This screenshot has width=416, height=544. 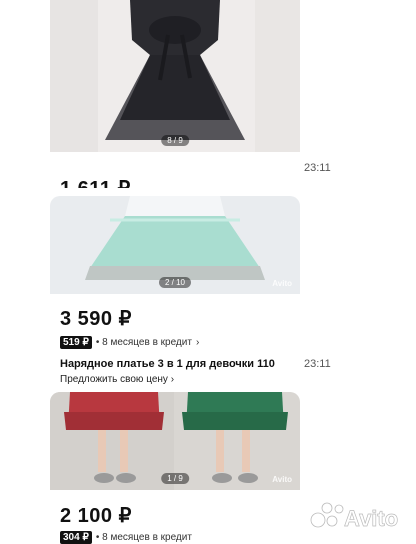 What do you see at coordinates (317, 168) in the screenshot?
I see `listing-time-1: 23:11` at bounding box center [317, 168].